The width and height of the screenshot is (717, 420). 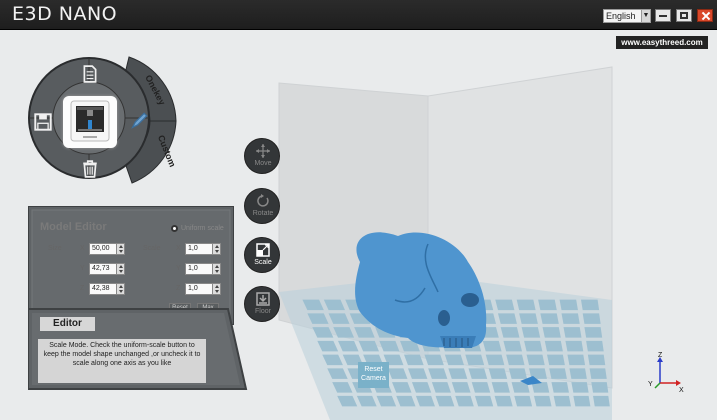 I want to click on axis-y-label: Y, so click(x=650, y=384).